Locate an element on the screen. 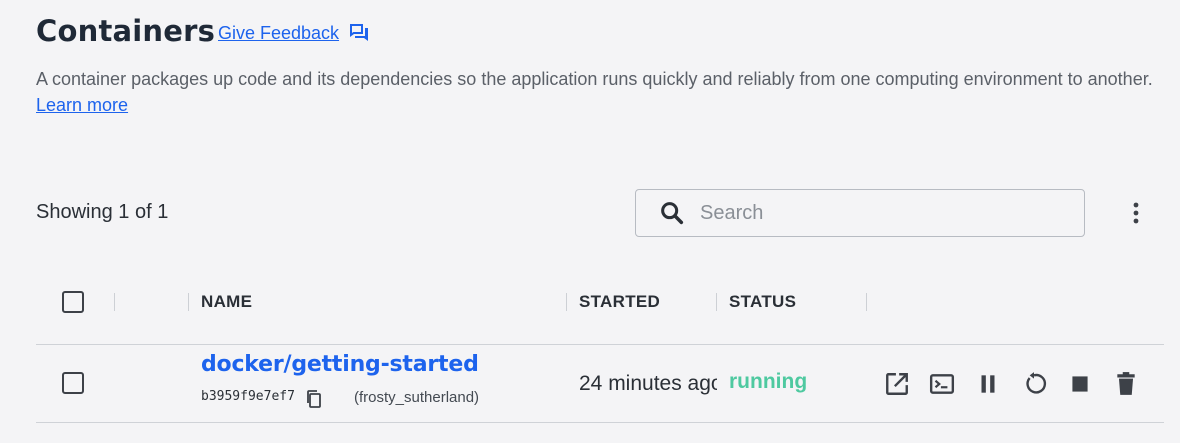 Image resolution: width=1180 pixels, height=443 pixels. table-header-divider is located at coordinates (600, 344).